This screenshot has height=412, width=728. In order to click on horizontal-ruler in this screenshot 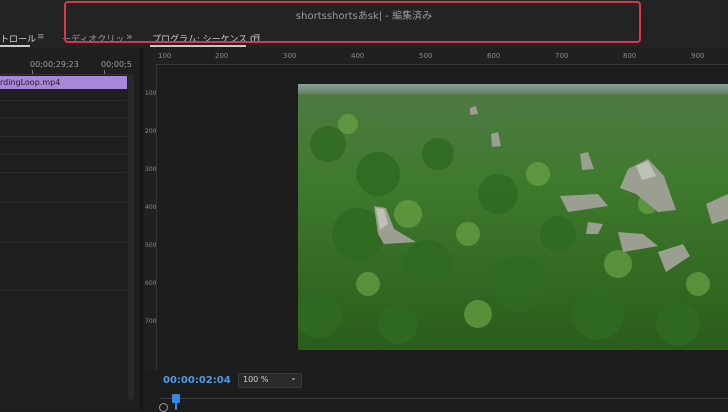, I will do `click(436, 56)`.